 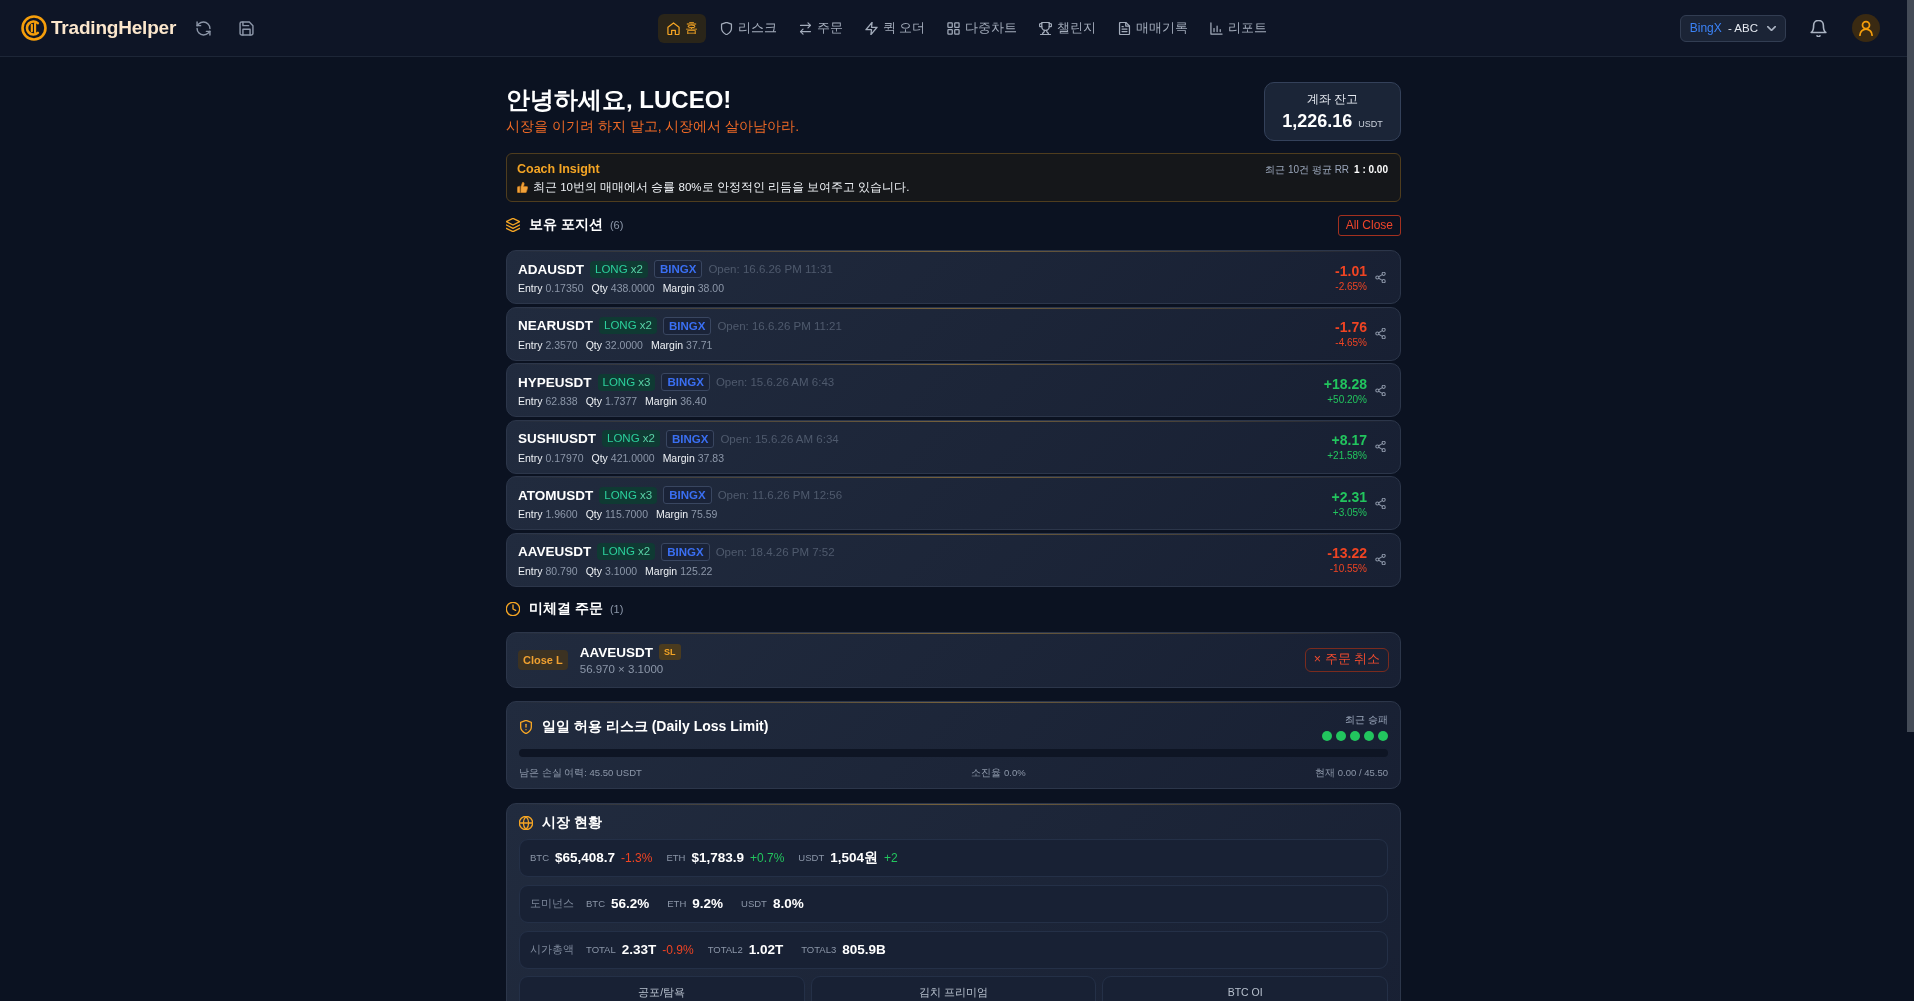 What do you see at coordinates (670, 652) in the screenshot?
I see `order-tag-badge: SL` at bounding box center [670, 652].